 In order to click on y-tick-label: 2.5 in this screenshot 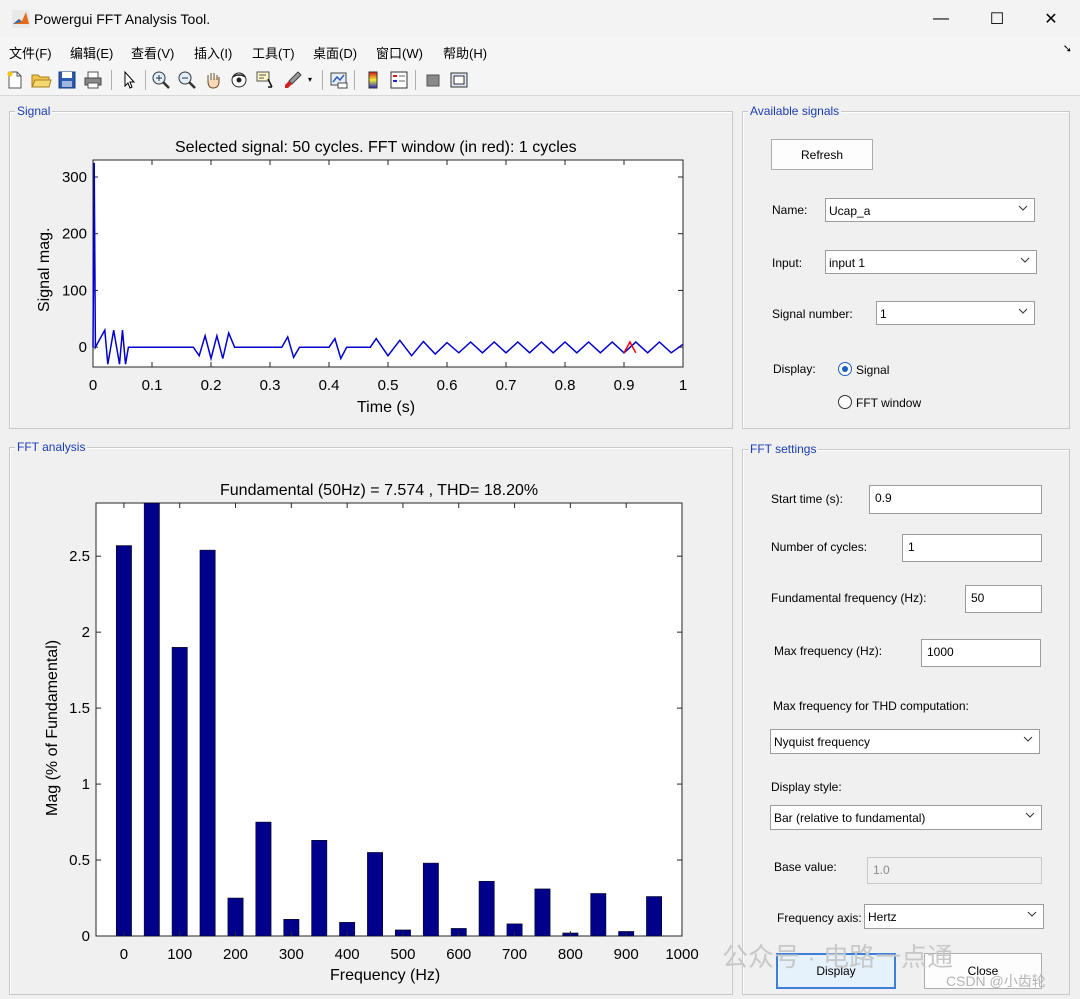, I will do `click(79, 556)`.